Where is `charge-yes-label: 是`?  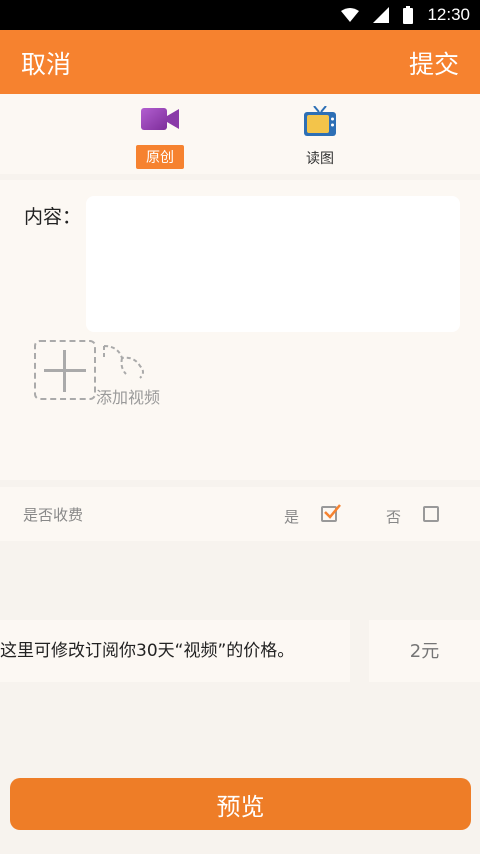 charge-yes-label: 是 is located at coordinates (292, 517).